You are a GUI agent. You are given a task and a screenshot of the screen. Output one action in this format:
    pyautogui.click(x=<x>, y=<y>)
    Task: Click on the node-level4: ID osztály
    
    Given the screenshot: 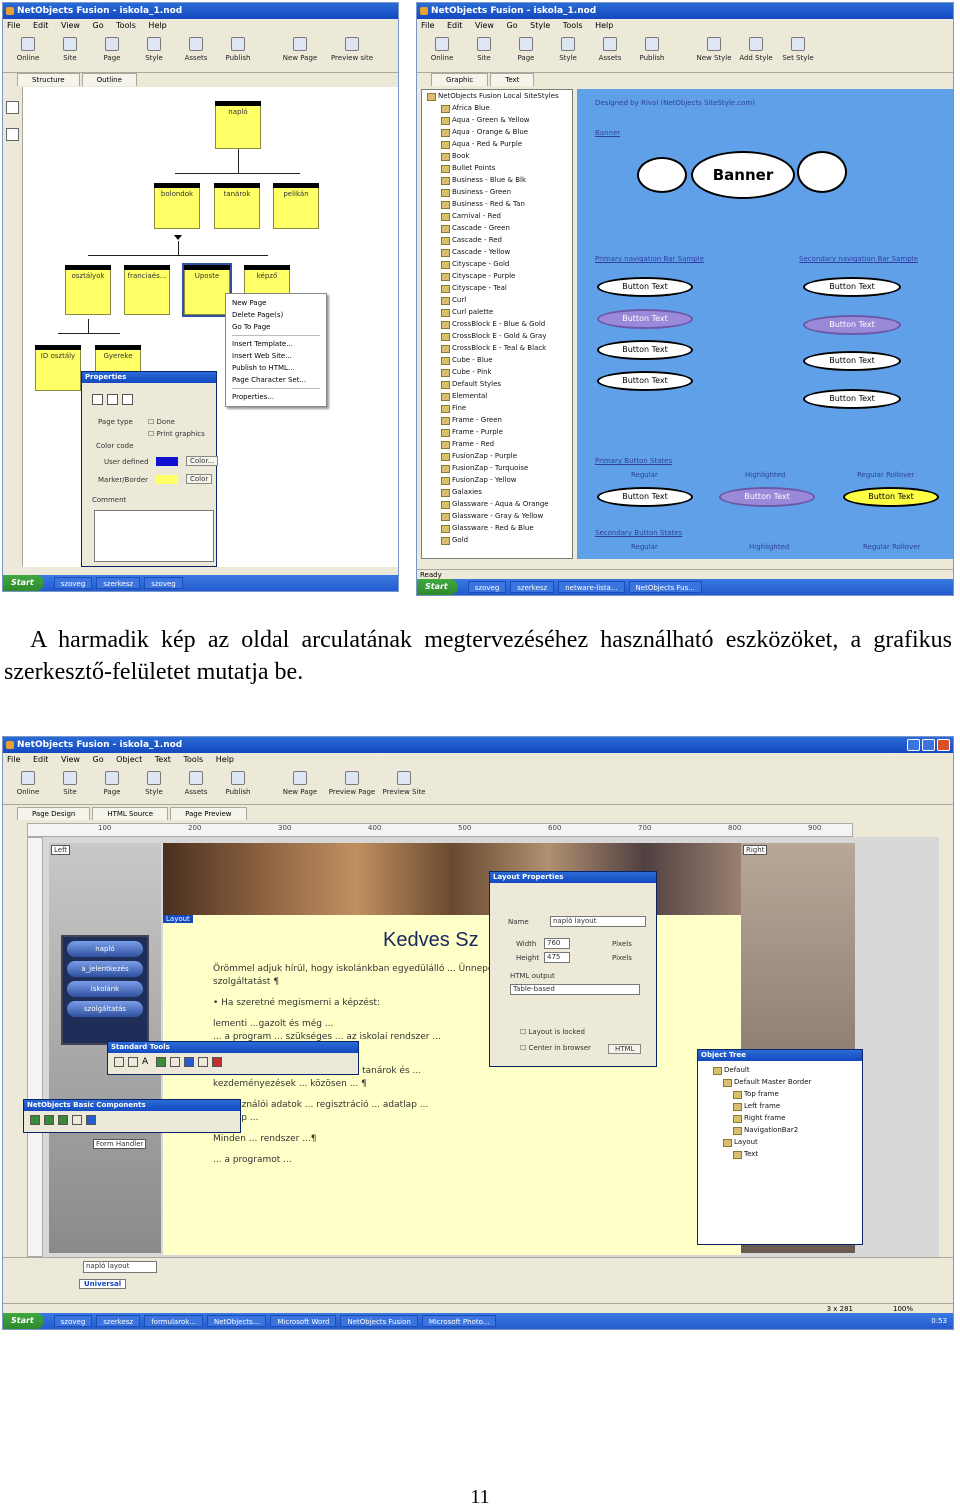 What is the action you would take?
    pyautogui.click(x=58, y=368)
    